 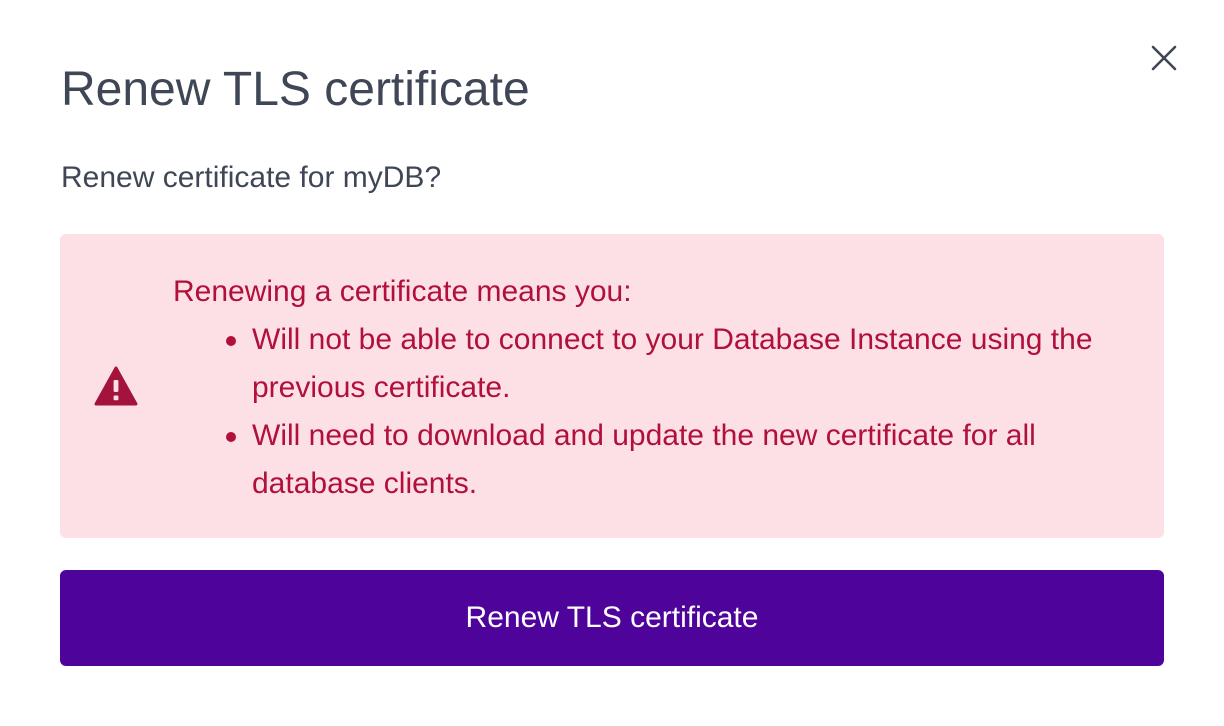 What do you see at coordinates (295, 89) in the screenshot?
I see `dialog-title: Renew TLS certificate` at bounding box center [295, 89].